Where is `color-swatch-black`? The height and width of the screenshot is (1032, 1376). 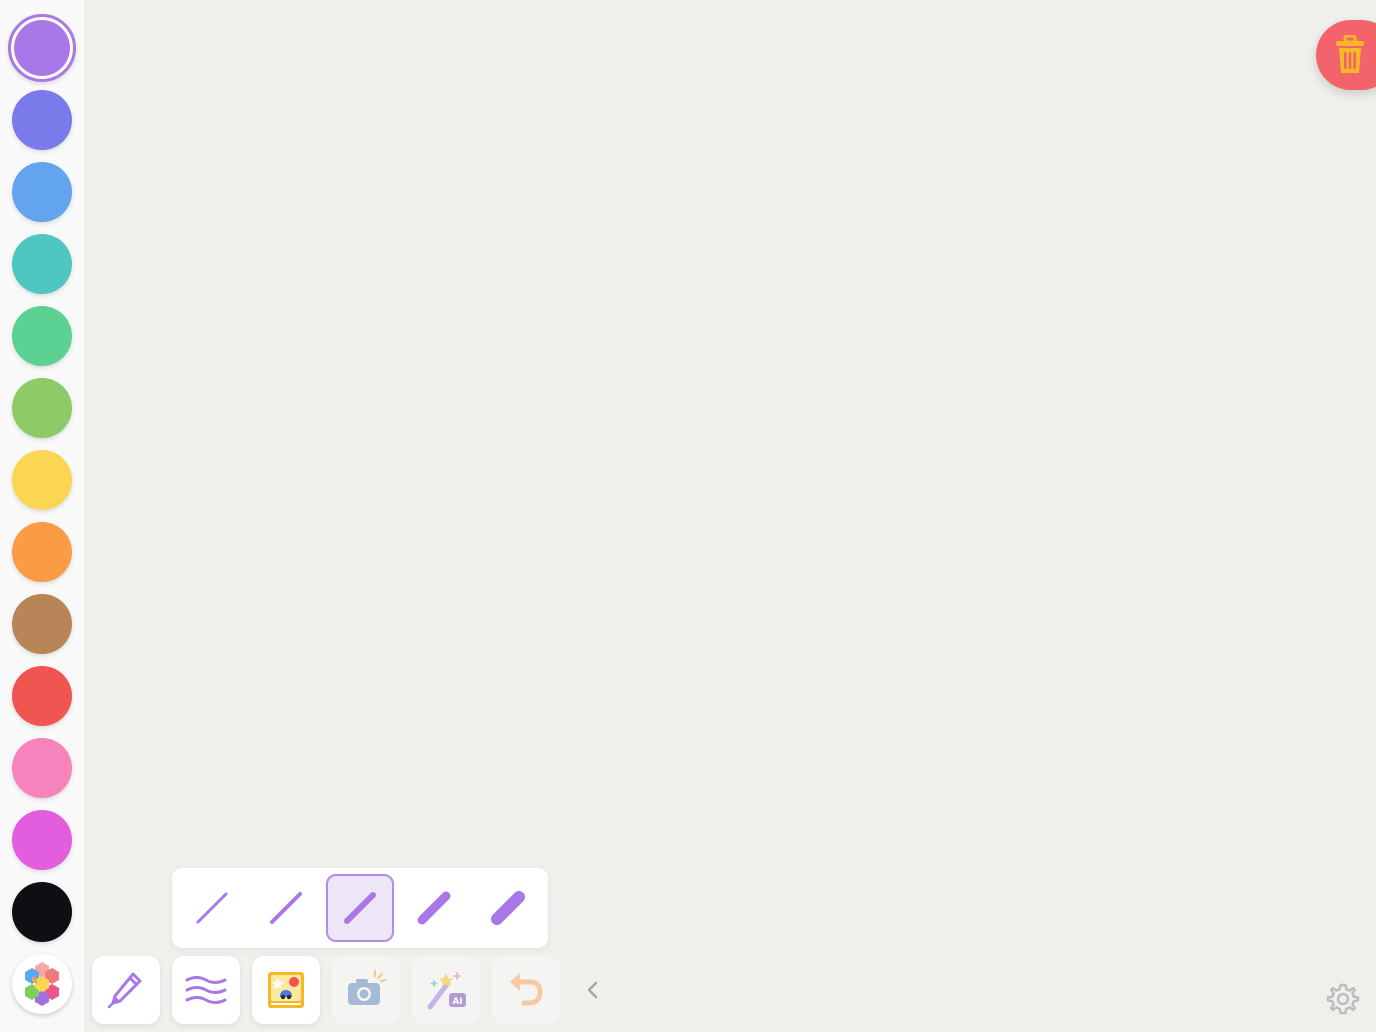 color-swatch-black is located at coordinates (42, 912).